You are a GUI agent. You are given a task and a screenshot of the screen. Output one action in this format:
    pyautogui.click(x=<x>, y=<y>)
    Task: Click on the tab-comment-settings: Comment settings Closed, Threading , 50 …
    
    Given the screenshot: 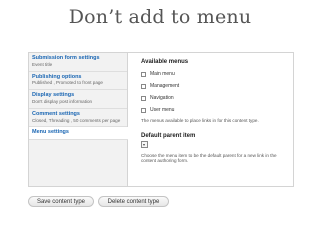 What is the action you would take?
    pyautogui.click(x=78, y=118)
    